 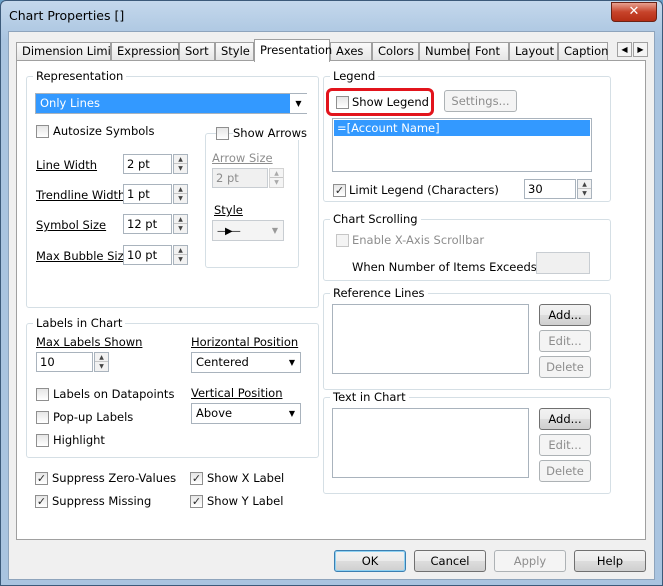 What do you see at coordinates (147, 194) in the screenshot?
I see `trendline-width-field: 1 pt` at bounding box center [147, 194].